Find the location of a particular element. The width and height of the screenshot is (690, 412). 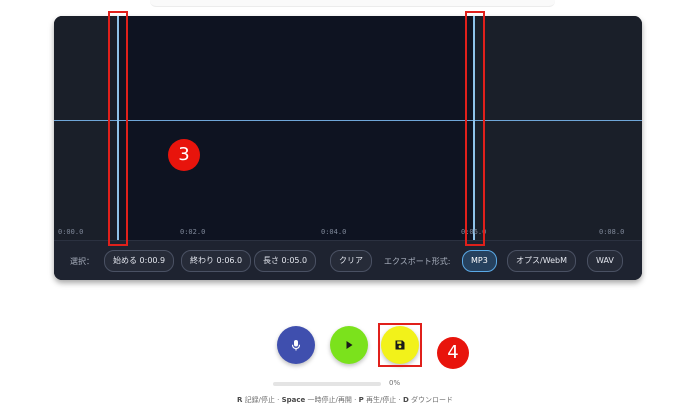

microphone-icon is located at coordinates (296, 345).